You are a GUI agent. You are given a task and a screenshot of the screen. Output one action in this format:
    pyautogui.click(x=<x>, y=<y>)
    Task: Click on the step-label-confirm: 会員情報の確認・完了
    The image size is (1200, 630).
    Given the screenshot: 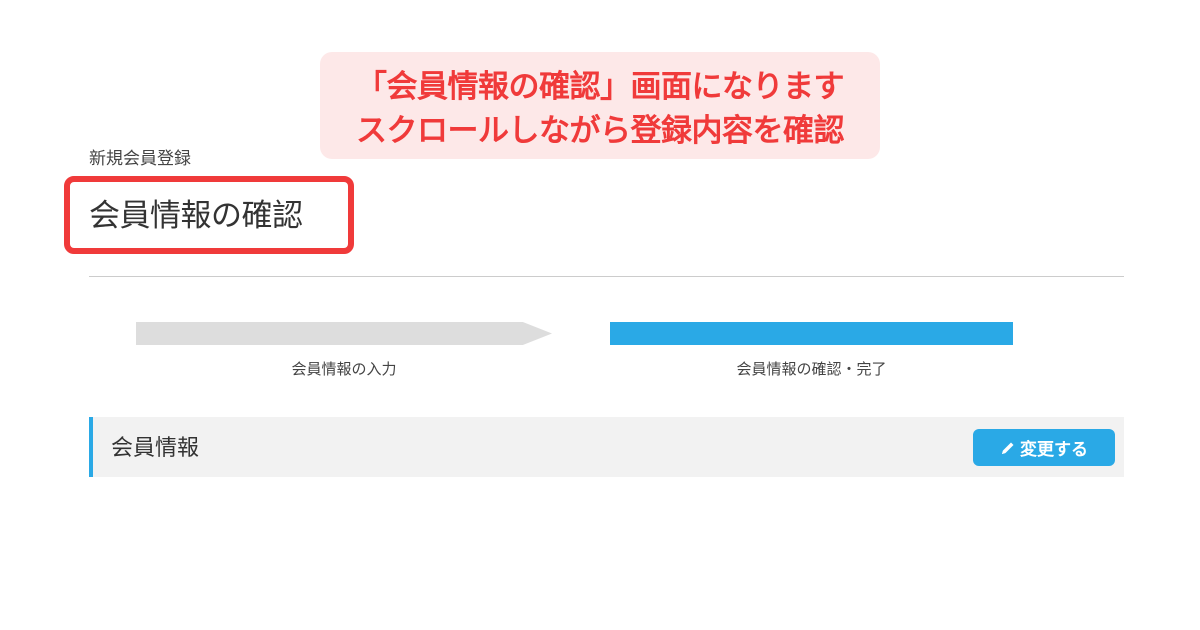 What is the action you would take?
    pyautogui.click(x=811, y=369)
    